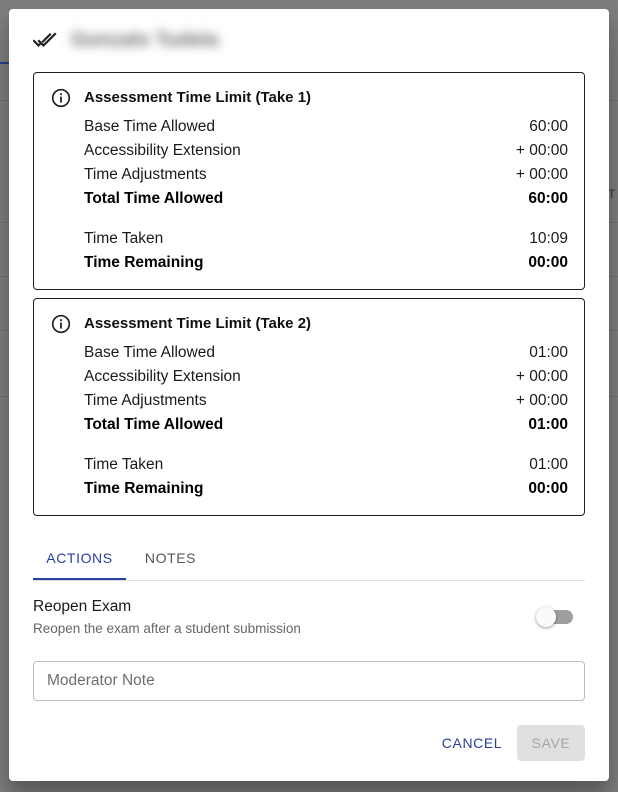 Image resolution: width=618 pixels, height=792 pixels. I want to click on total-time-row: Total Time Allowed 60:00, so click(326, 199).